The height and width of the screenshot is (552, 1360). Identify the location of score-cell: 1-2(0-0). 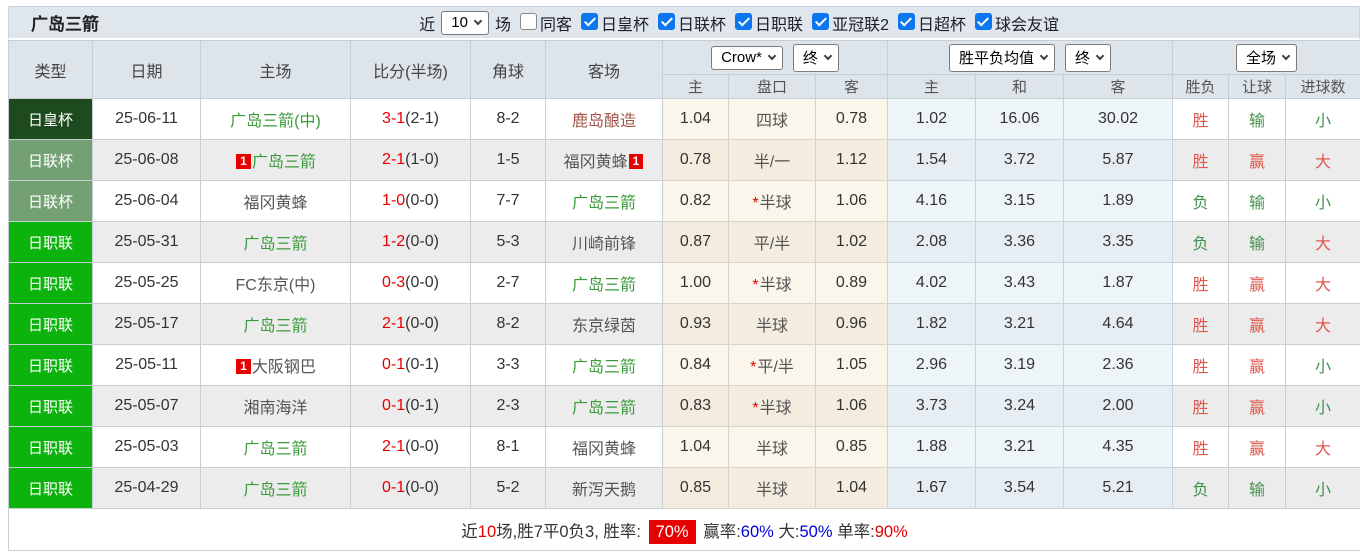
(410, 242).